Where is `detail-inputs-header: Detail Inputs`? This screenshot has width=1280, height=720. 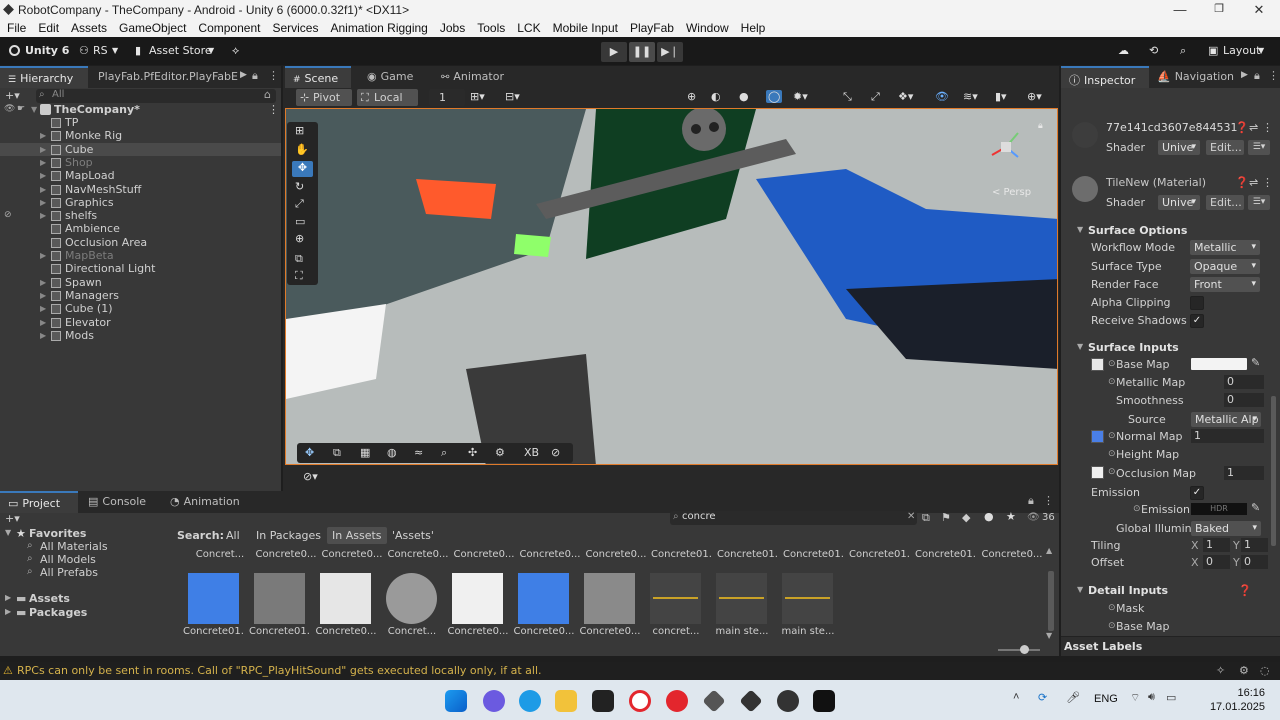
detail-inputs-header: Detail Inputs is located at coordinates (1128, 590).